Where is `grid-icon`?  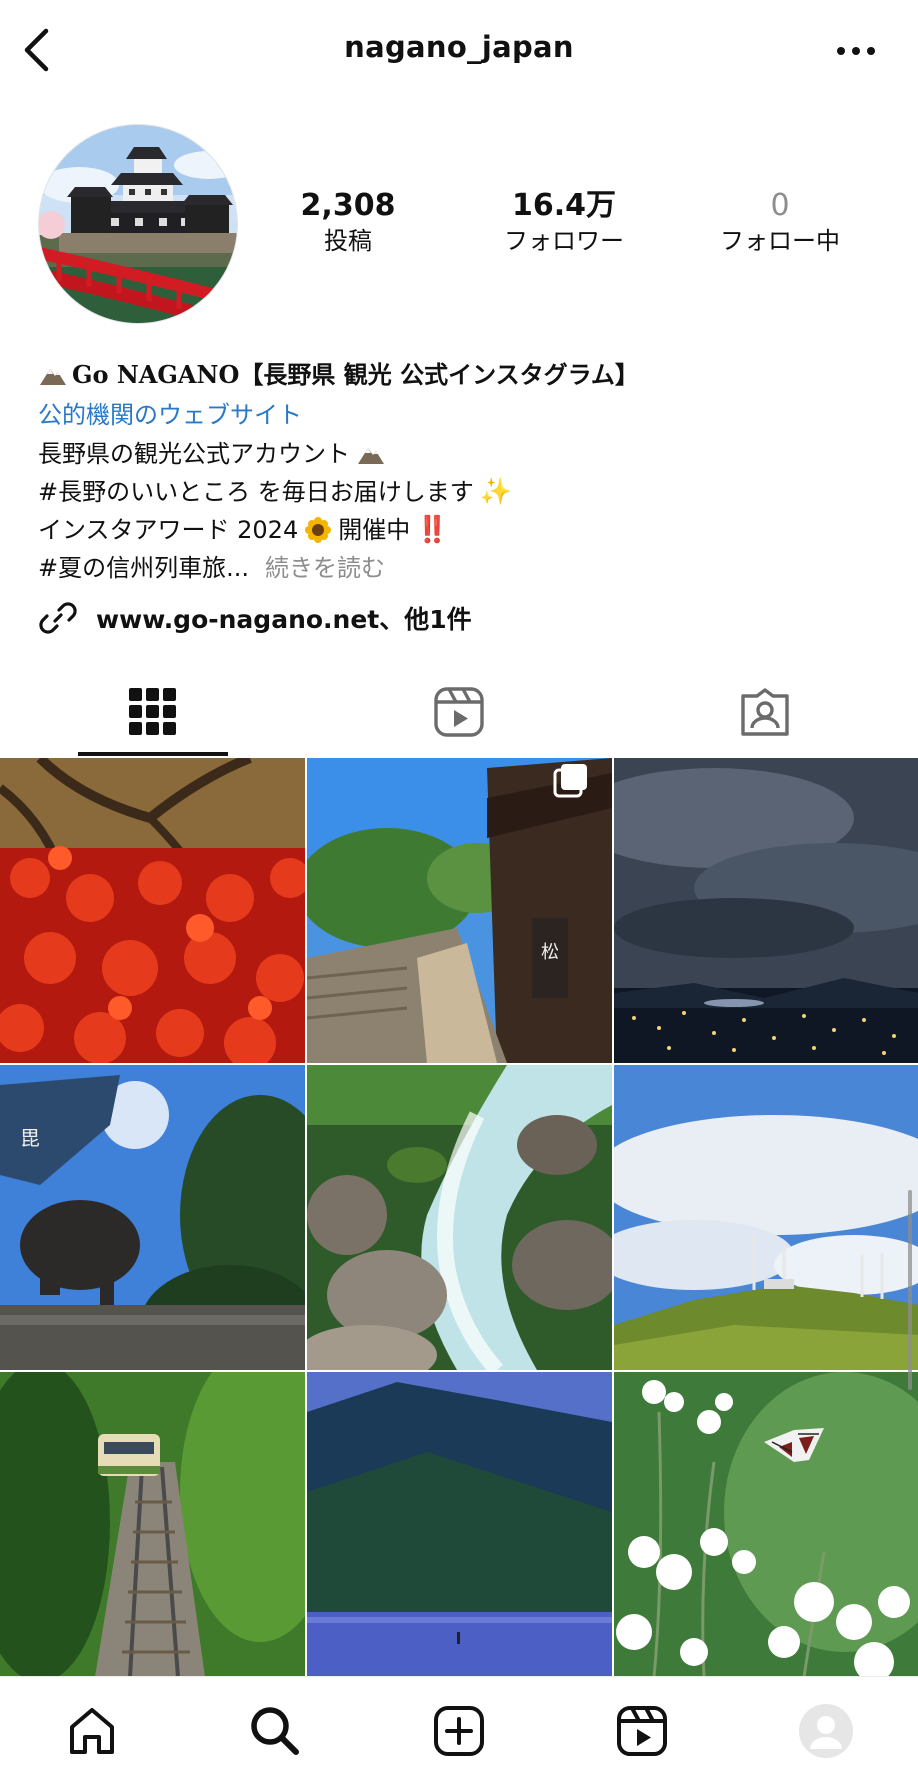
grid-icon is located at coordinates (152, 711).